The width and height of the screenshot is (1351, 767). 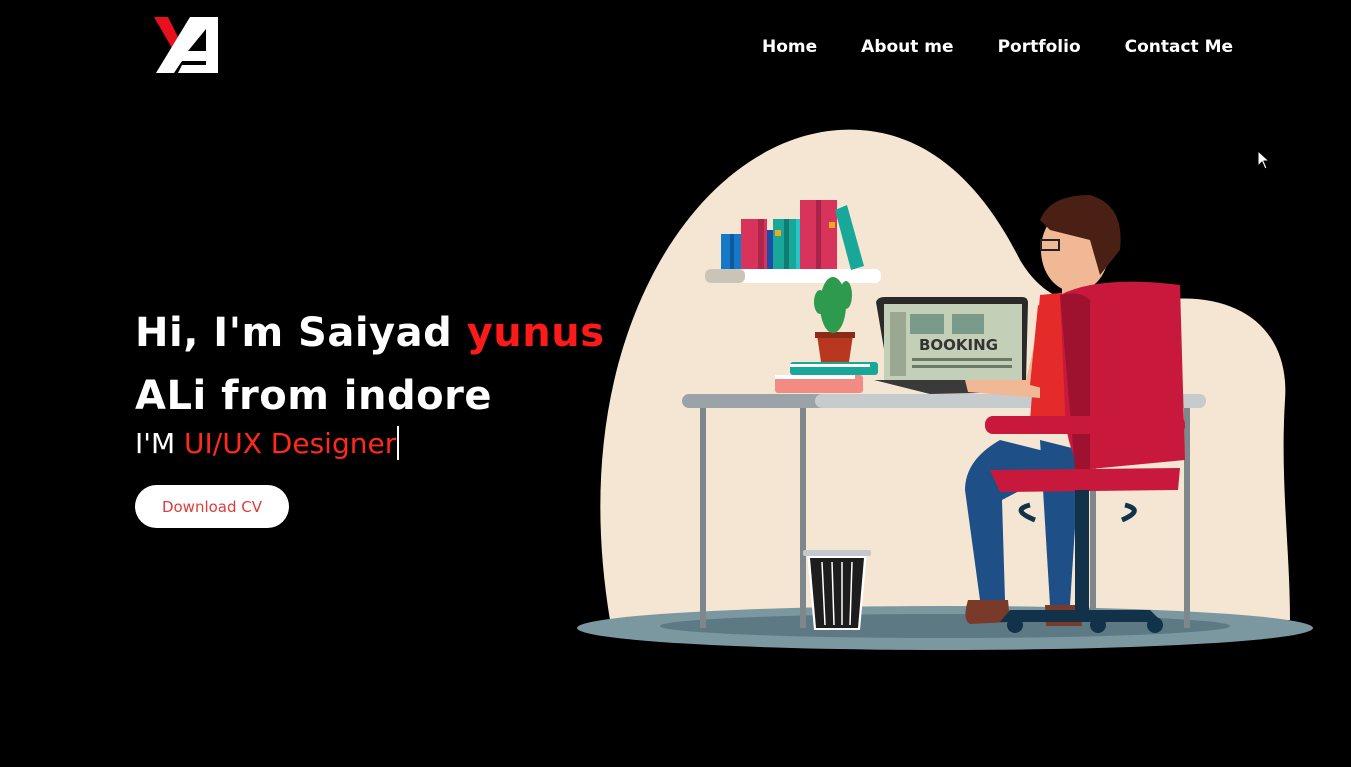 What do you see at coordinates (294, 333) in the screenshot?
I see `hero-title-prefix: Hi, I'm Saiyad` at bounding box center [294, 333].